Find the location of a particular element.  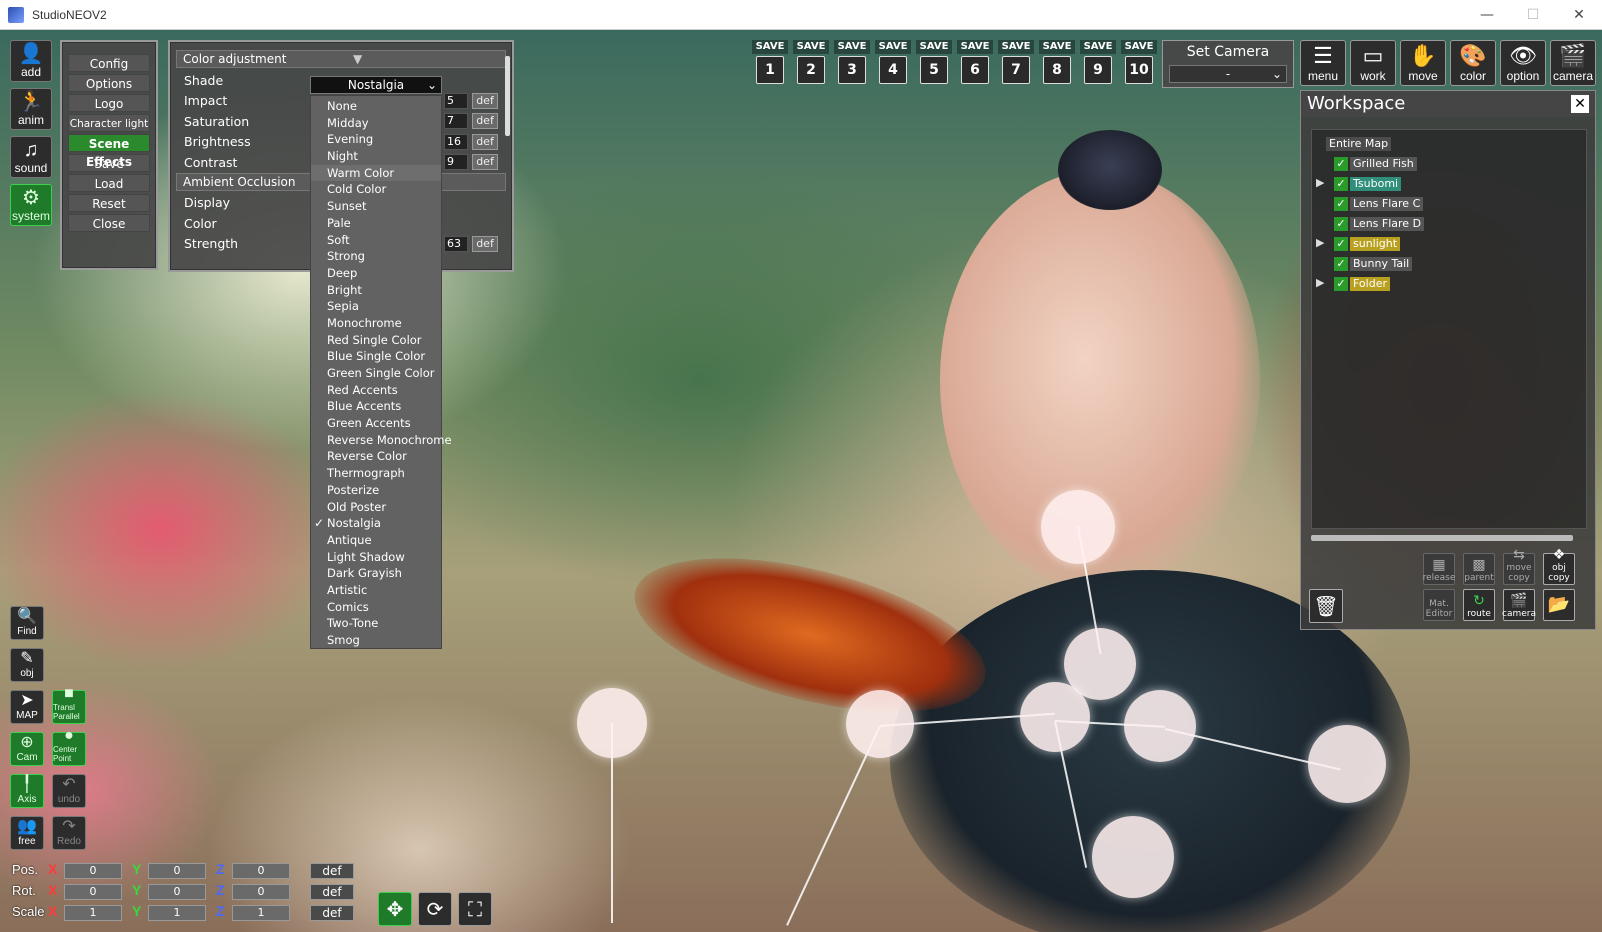

shade-option: Dark Grayish is located at coordinates (376, 573).